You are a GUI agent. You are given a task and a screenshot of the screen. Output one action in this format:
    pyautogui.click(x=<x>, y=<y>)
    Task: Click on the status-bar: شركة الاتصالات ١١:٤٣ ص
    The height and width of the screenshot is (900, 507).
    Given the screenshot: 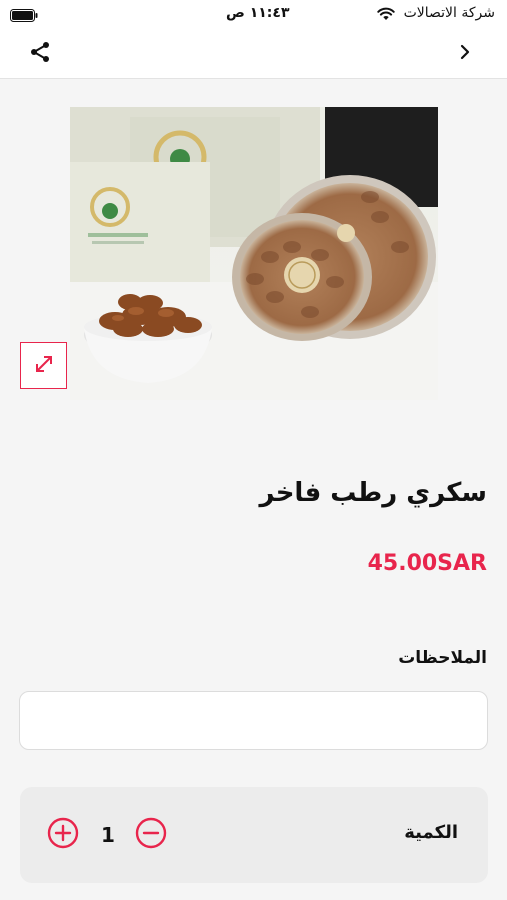 What is the action you would take?
    pyautogui.click(x=253, y=15)
    